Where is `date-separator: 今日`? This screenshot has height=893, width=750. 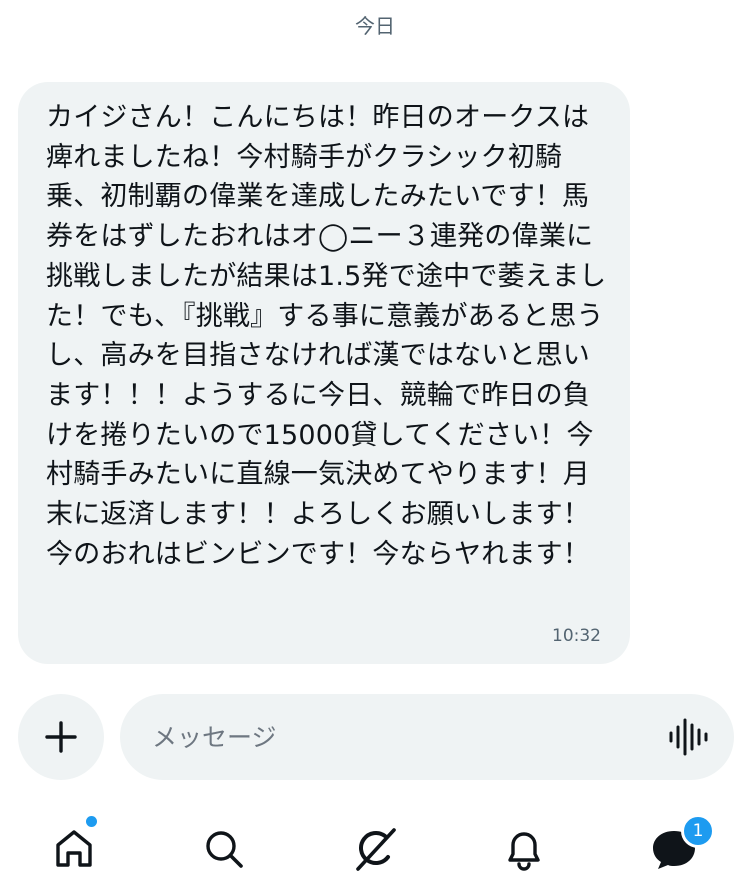 date-separator: 今日 is located at coordinates (375, 26).